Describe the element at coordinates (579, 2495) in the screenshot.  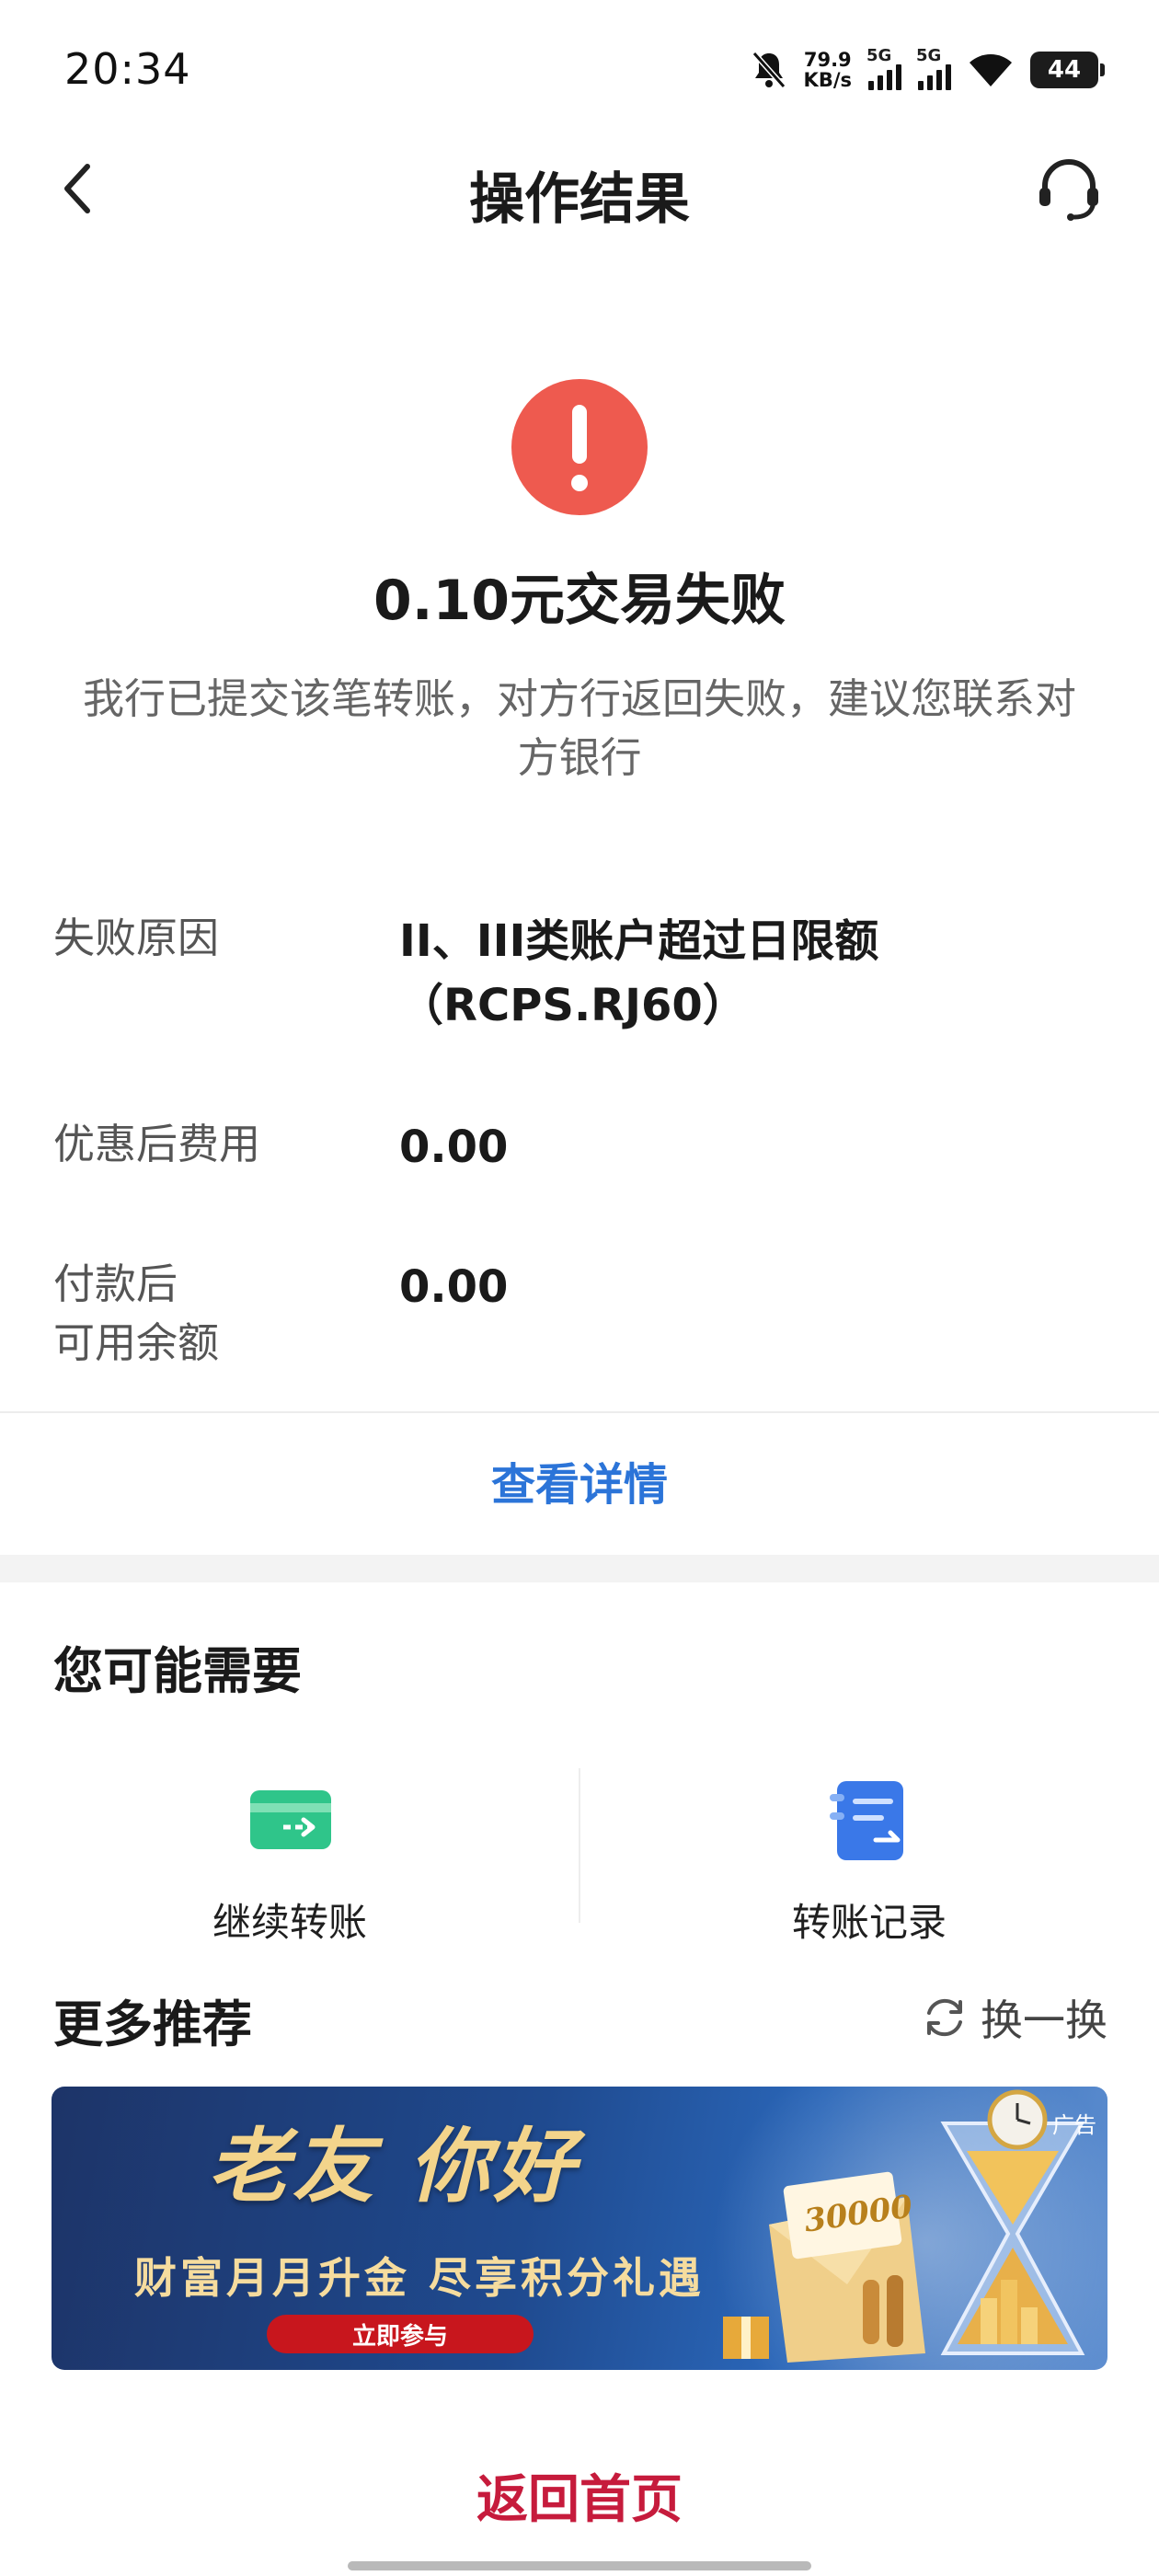
I see `return-home-button: 返回首页` at that location.